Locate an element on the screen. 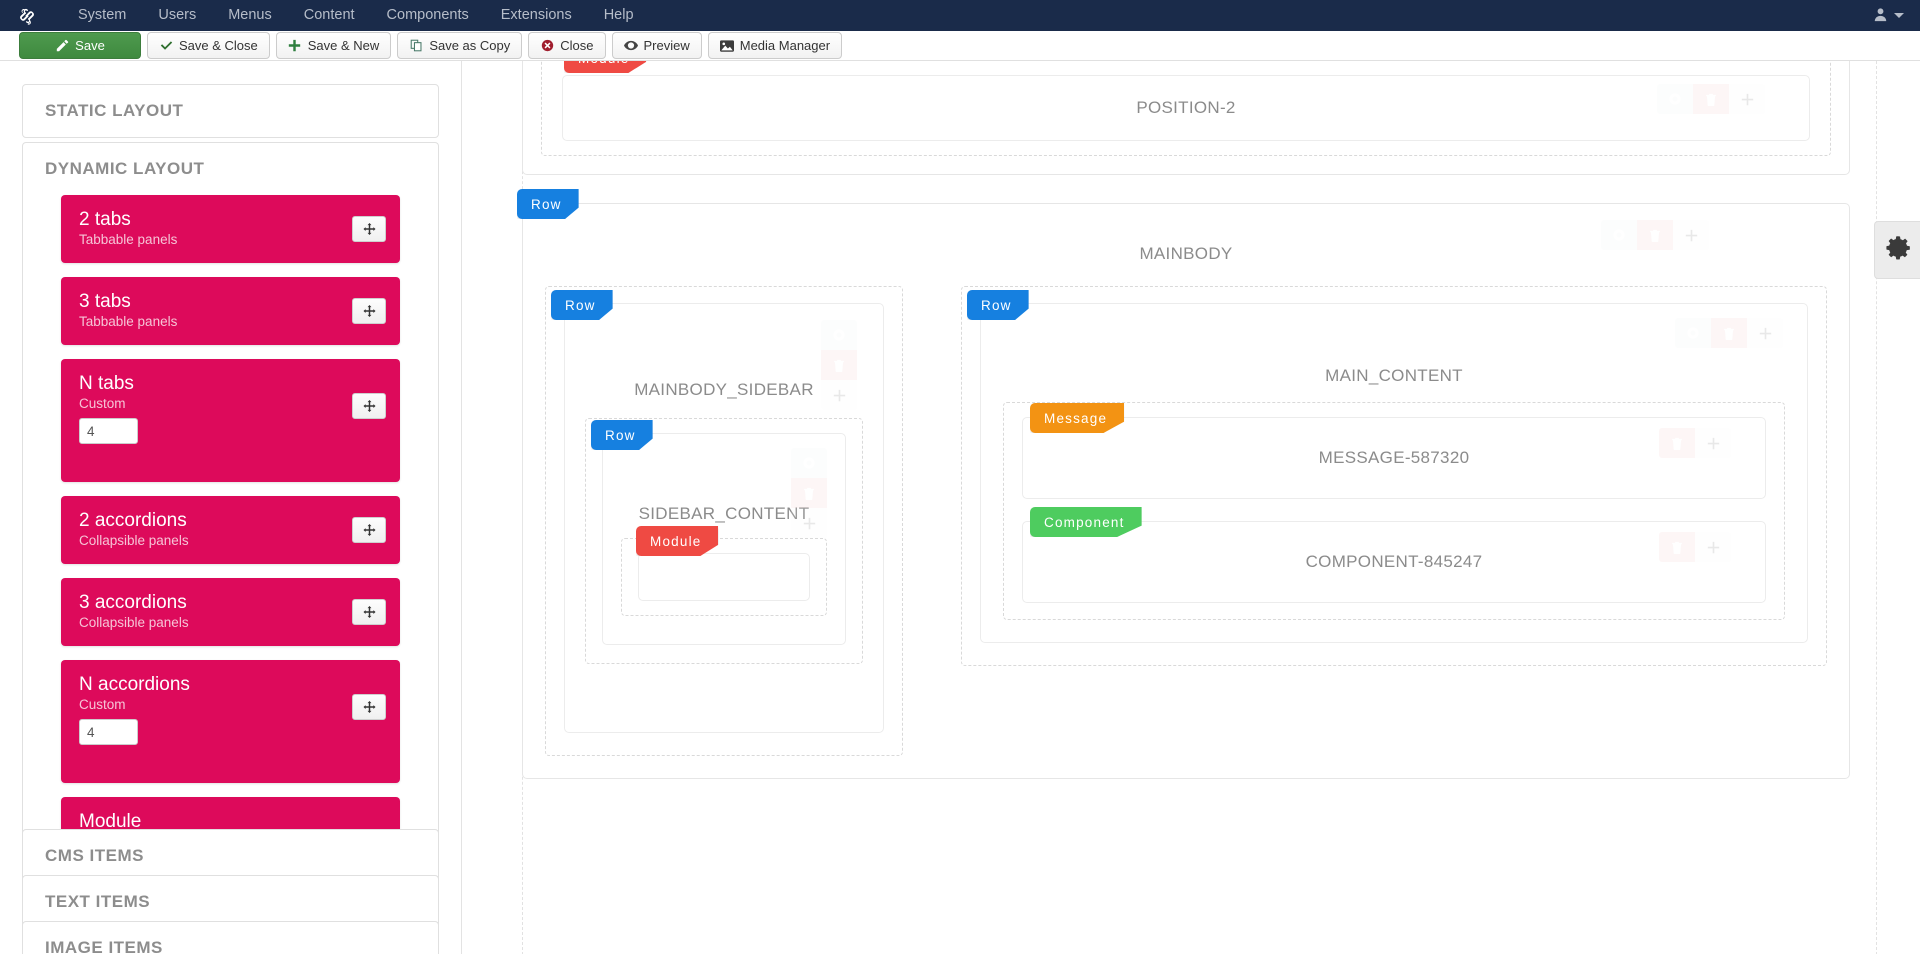  layout-block-subtitle: Tabbable panels is located at coordinates (128, 239).